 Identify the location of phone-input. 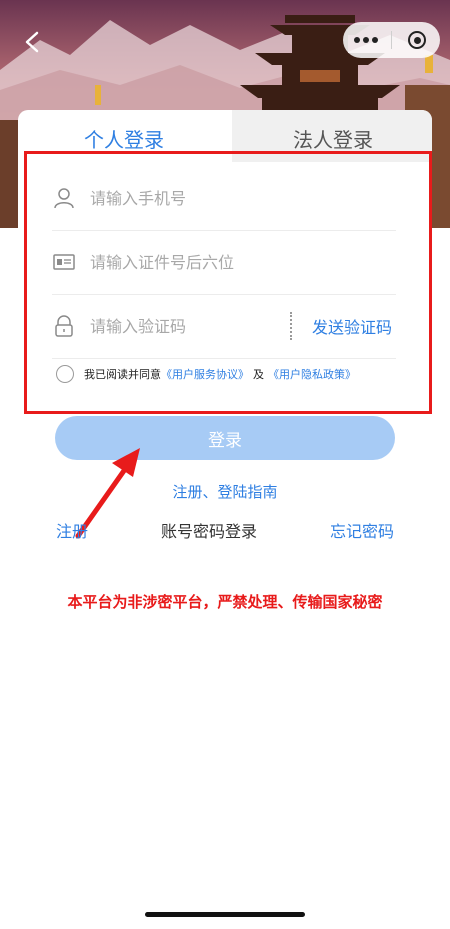
(190, 198).